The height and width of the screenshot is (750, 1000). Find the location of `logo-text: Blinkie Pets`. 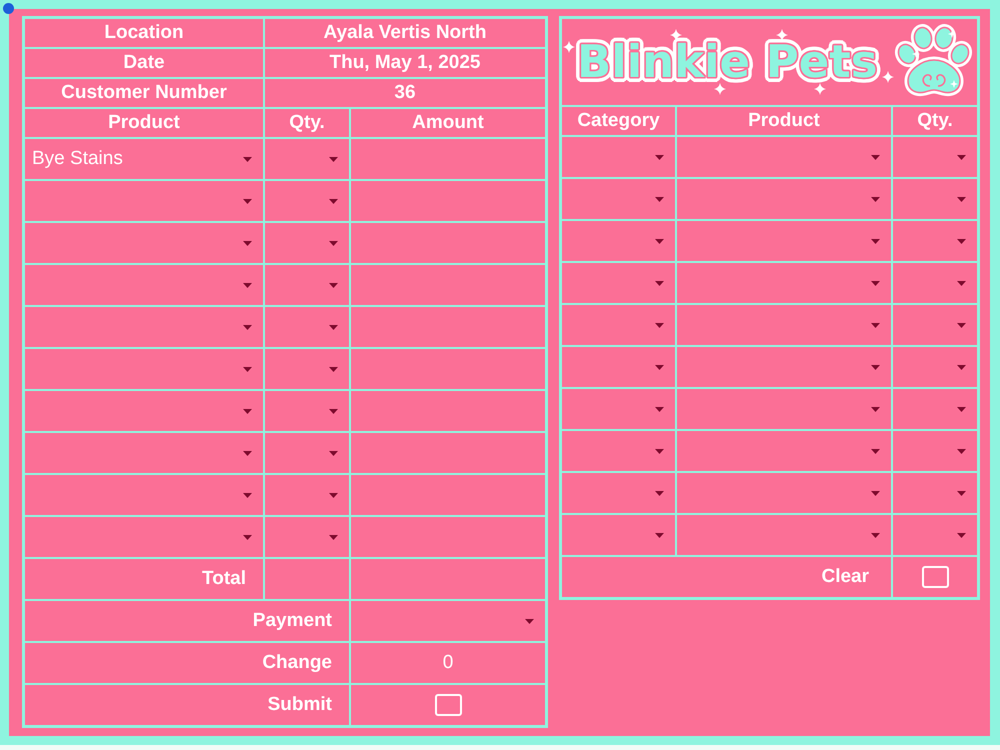

logo-text: Blinkie Pets is located at coordinates (727, 62).